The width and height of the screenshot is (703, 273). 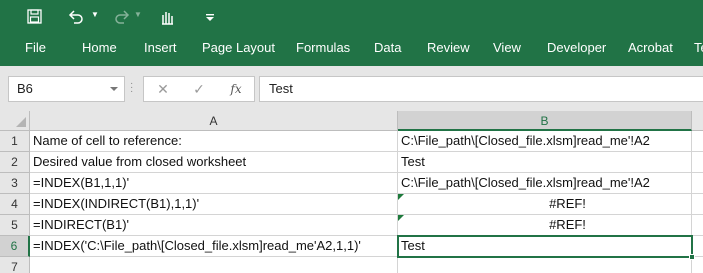 What do you see at coordinates (160, 48) in the screenshot?
I see `tab-insert: Insert` at bounding box center [160, 48].